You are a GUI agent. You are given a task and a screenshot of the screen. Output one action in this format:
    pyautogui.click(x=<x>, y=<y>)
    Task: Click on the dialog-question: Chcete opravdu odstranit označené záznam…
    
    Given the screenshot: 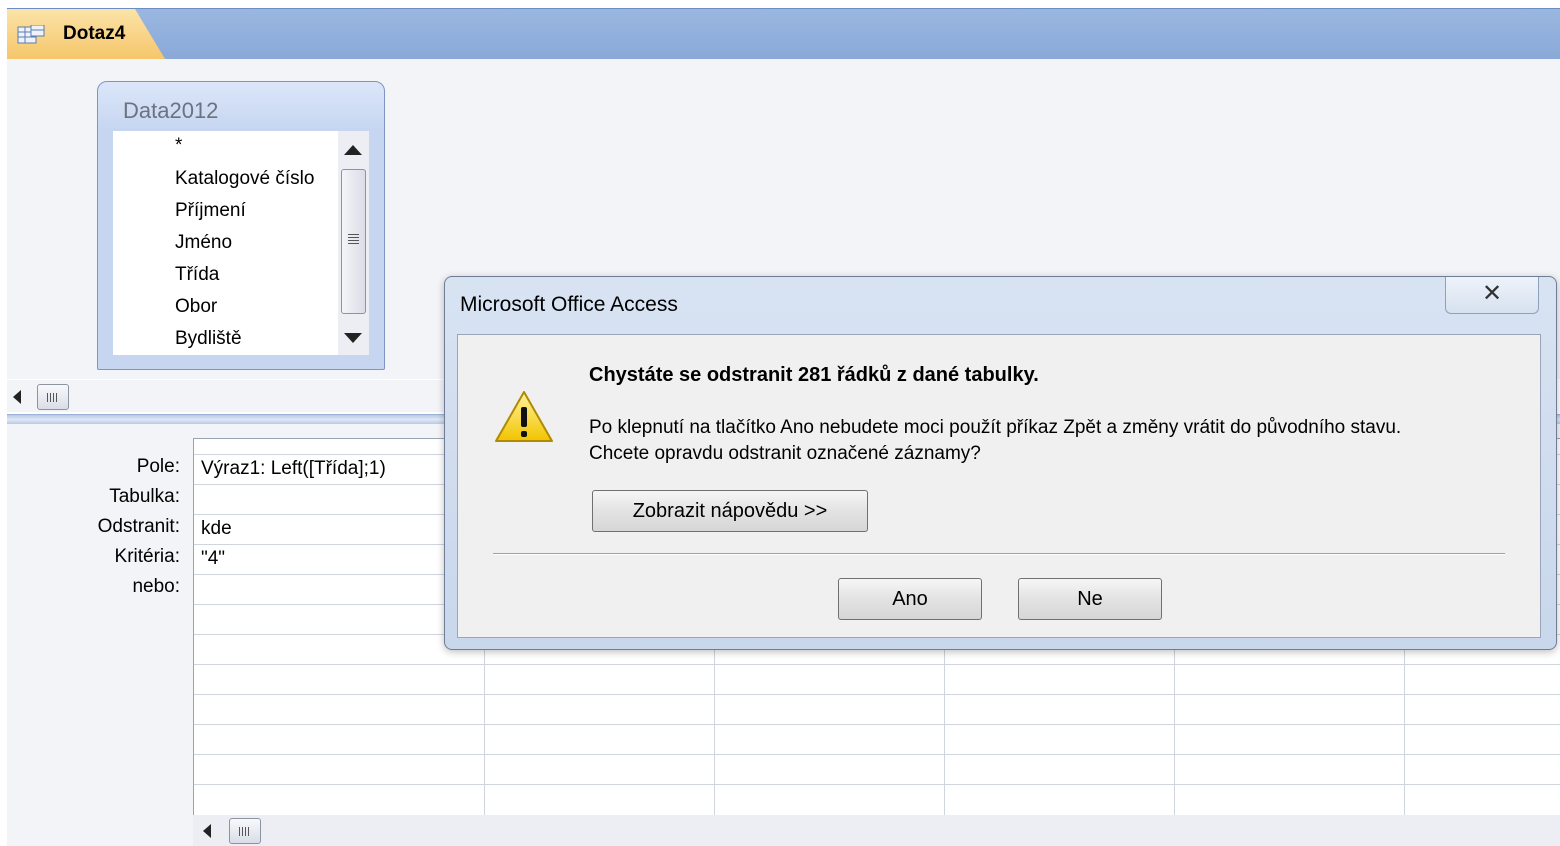 What is the action you would take?
    pyautogui.click(x=785, y=453)
    